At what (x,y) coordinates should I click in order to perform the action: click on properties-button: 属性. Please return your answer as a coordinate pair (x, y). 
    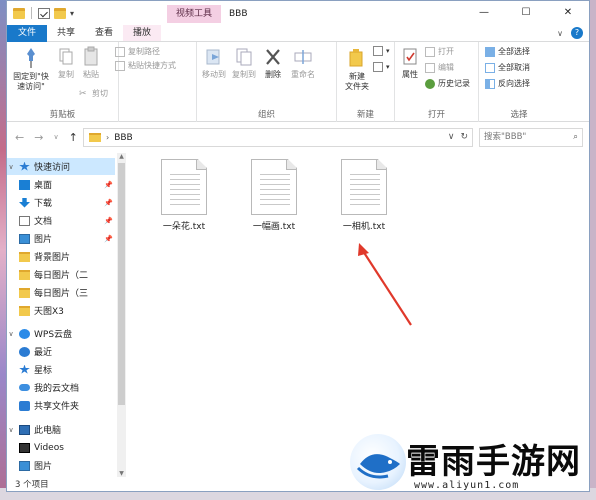
    Looking at the image, I should click on (410, 63).